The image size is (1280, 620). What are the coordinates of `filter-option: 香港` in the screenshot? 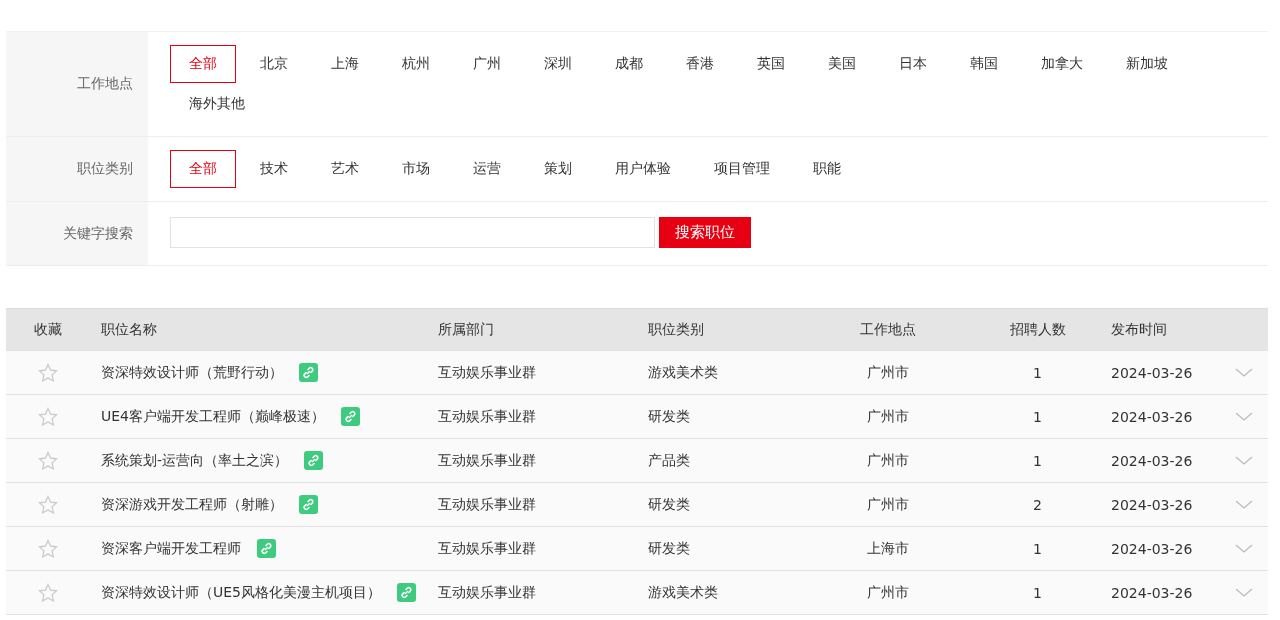 It's located at (700, 64).